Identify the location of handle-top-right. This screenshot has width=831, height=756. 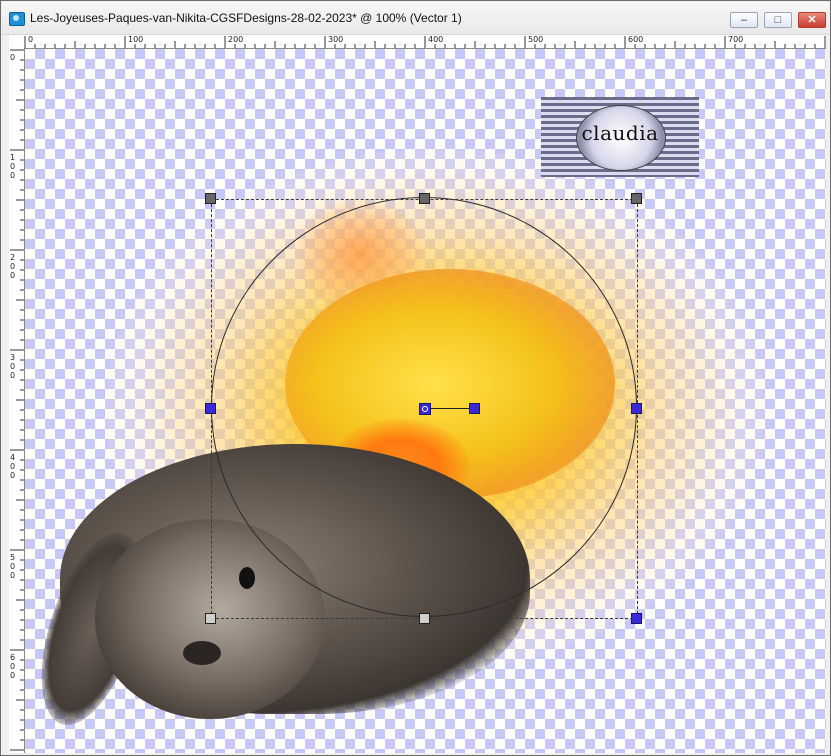
(636, 198).